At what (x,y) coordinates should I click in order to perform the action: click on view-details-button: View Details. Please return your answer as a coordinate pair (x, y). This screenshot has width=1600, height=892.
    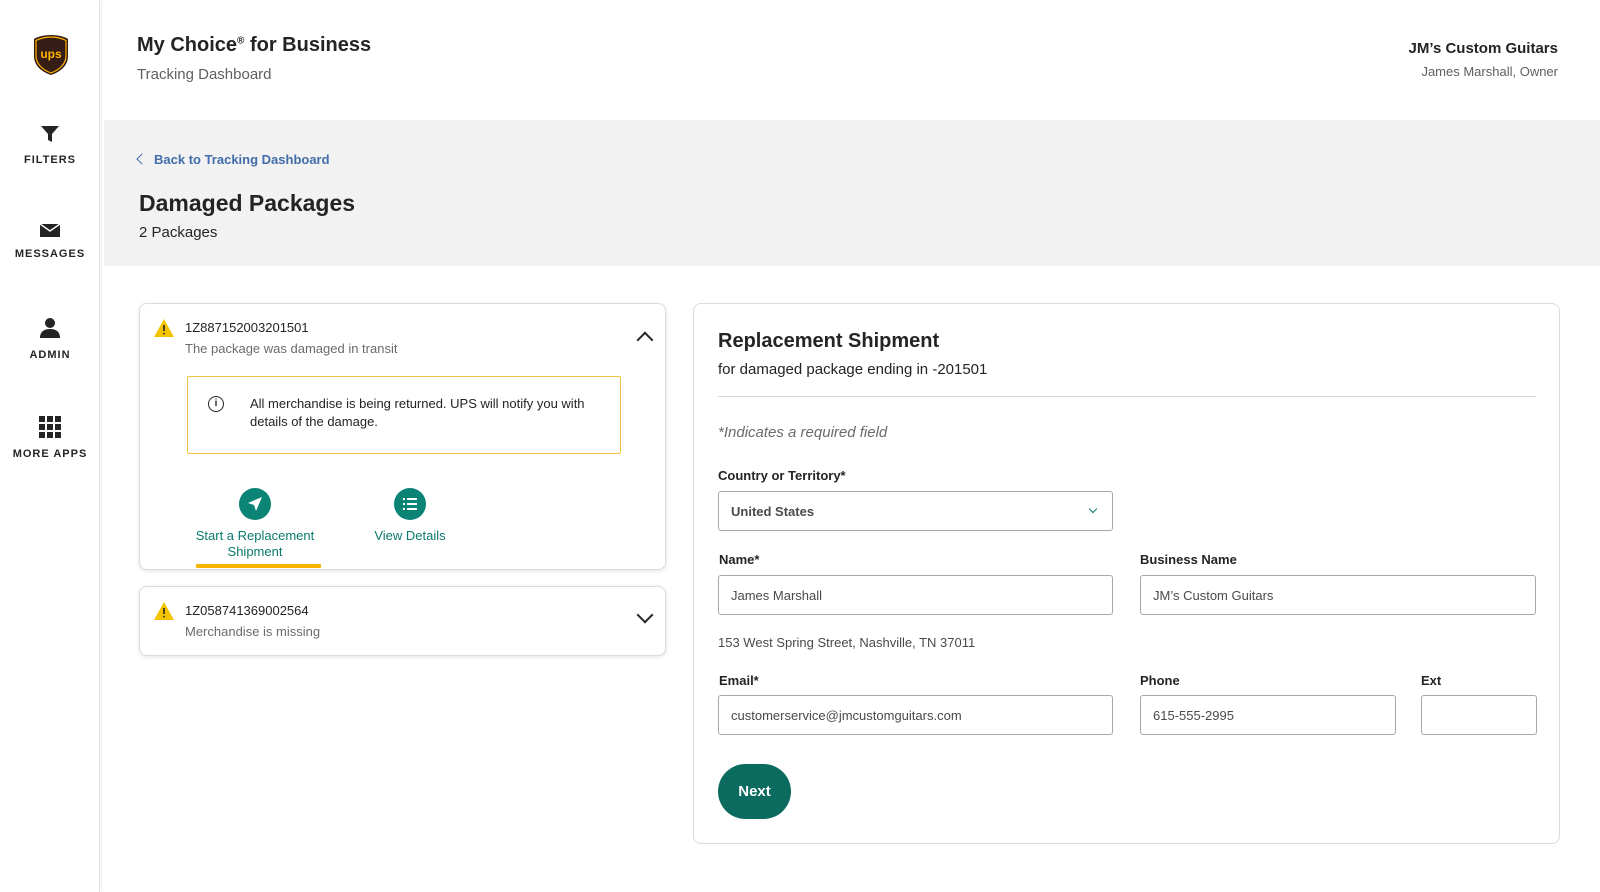
    Looking at the image, I should click on (410, 516).